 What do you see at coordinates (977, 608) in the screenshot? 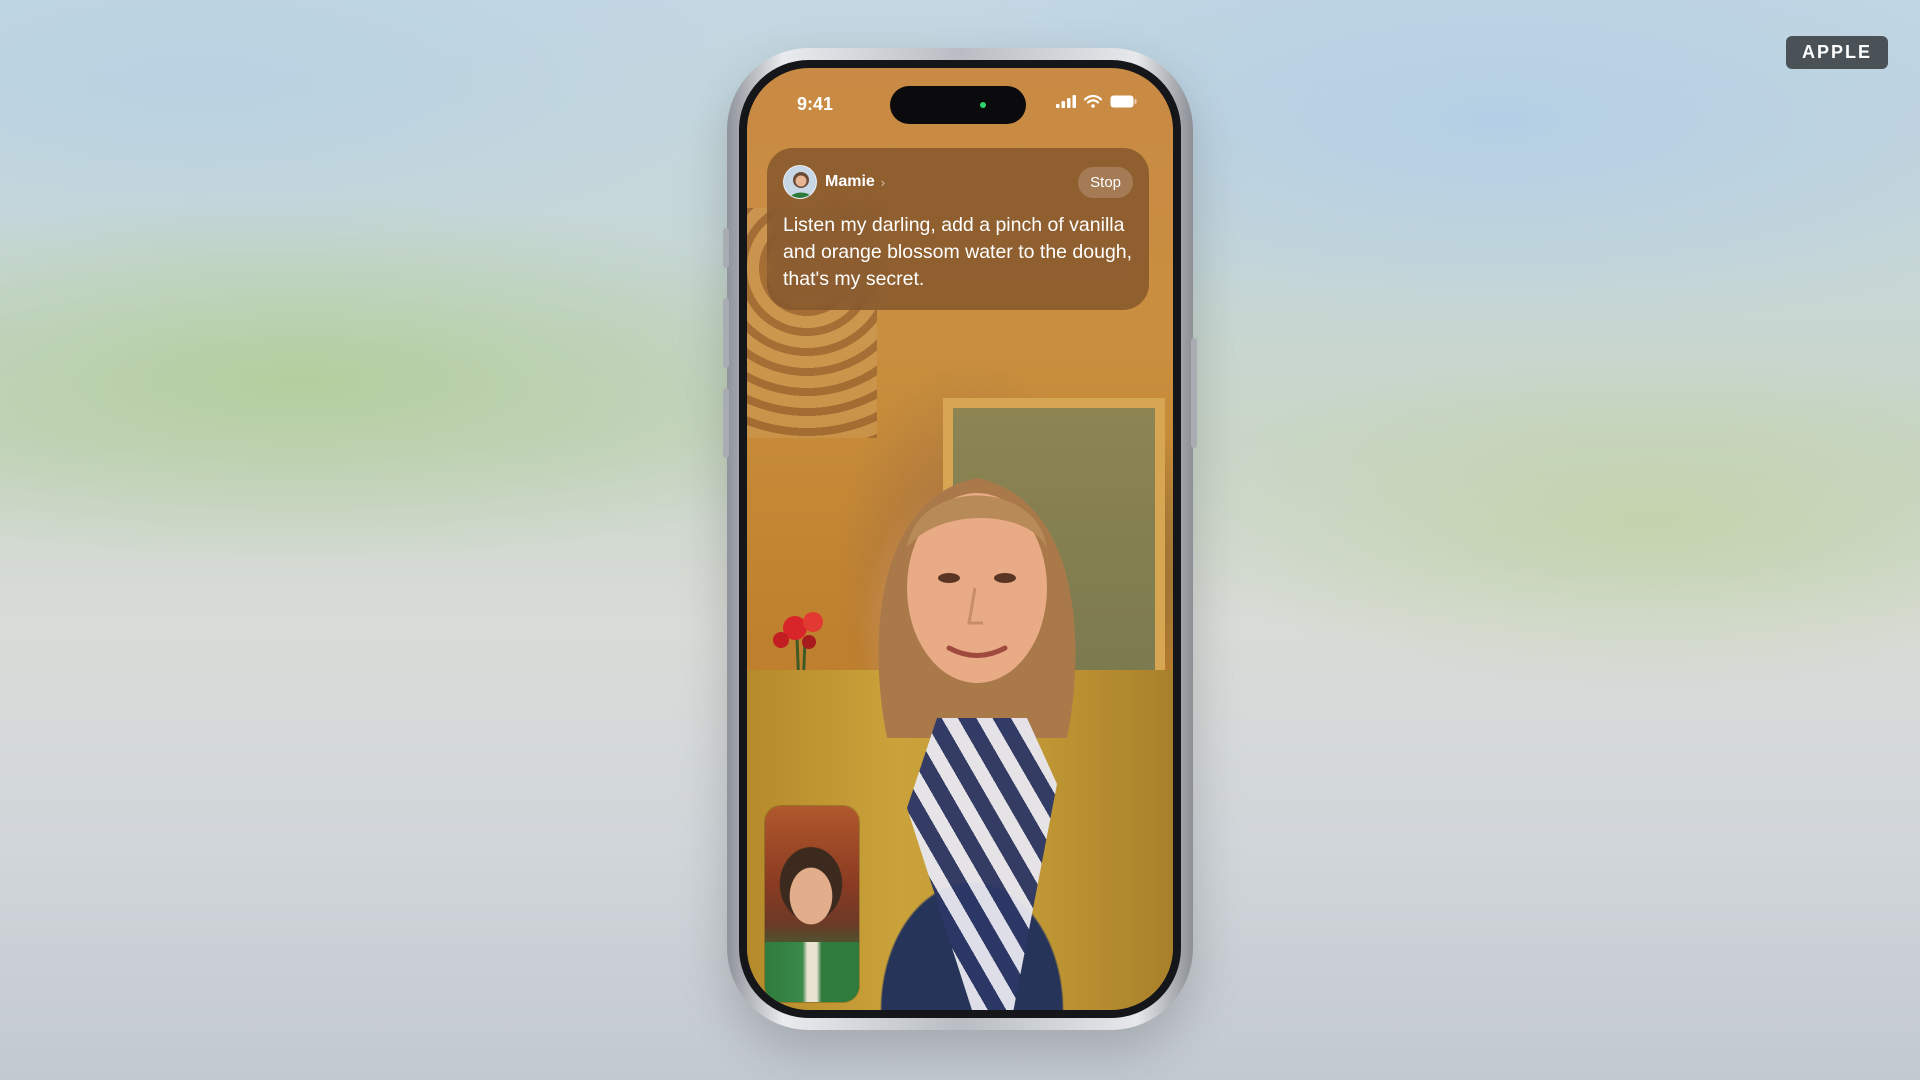
I see `remote-caller-face` at bounding box center [977, 608].